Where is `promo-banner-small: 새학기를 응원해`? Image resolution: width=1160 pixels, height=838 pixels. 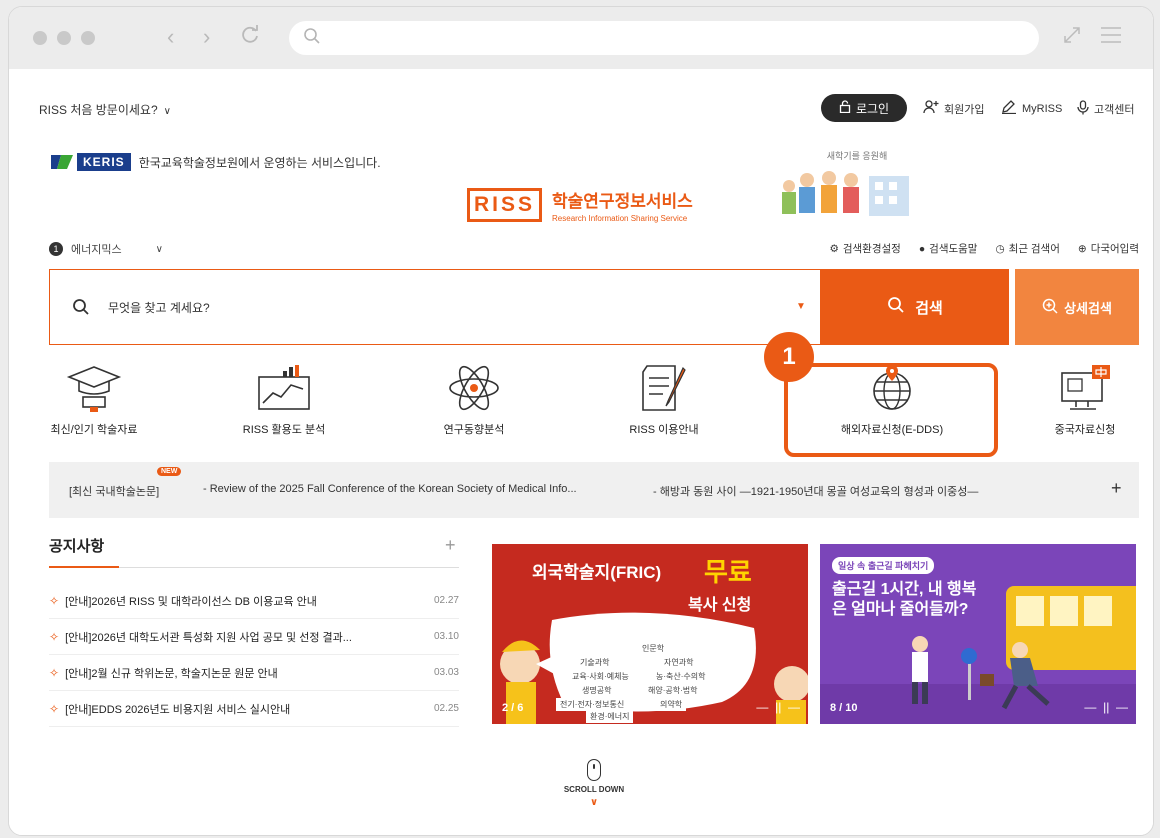
promo-banner-small: 새학기를 응원해 is located at coordinates (857, 184).